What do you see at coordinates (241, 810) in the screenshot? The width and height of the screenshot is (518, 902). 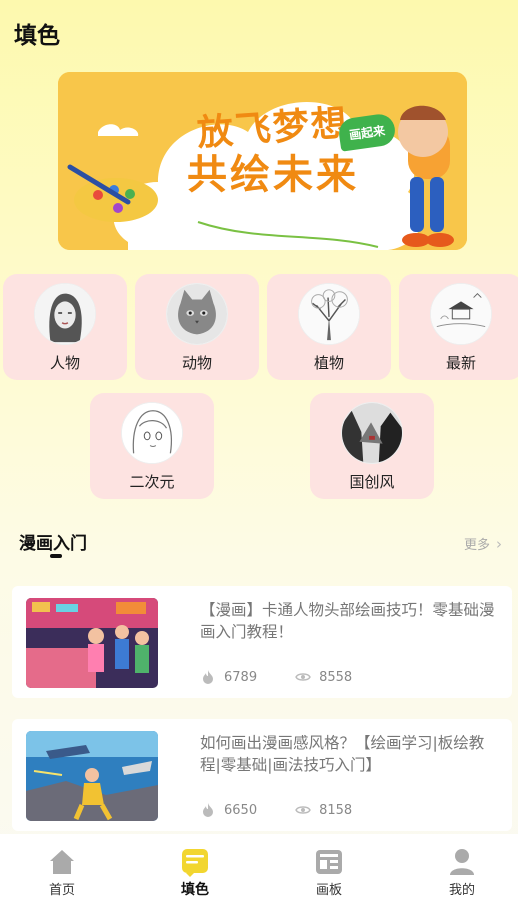 I see `like-count: 6650` at bounding box center [241, 810].